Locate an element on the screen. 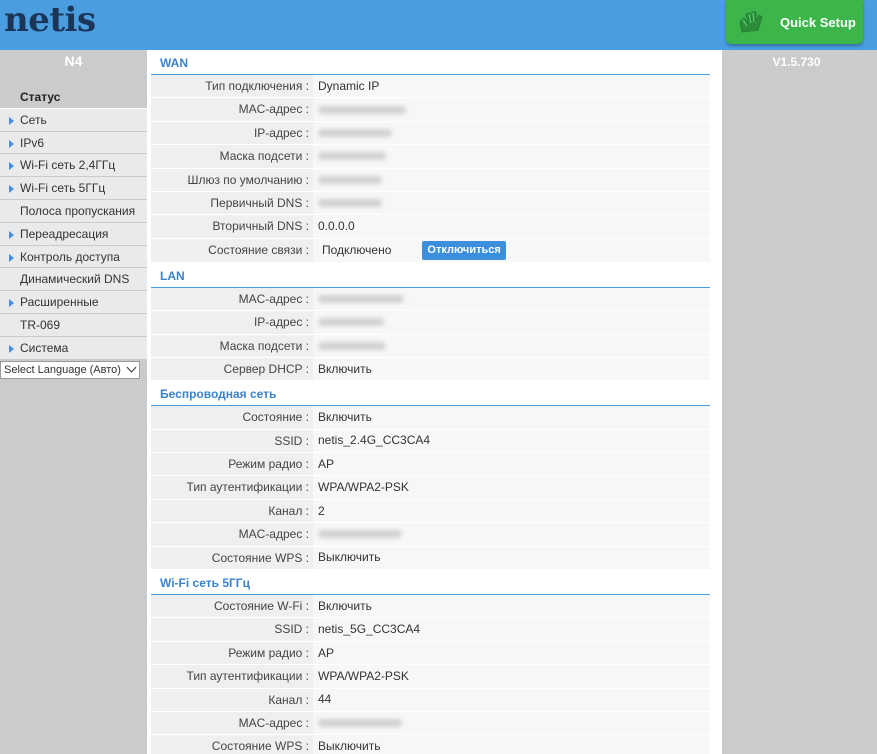 This screenshot has width=877, height=754. sidebar-item-label: Контроль доступа is located at coordinates (70, 256).